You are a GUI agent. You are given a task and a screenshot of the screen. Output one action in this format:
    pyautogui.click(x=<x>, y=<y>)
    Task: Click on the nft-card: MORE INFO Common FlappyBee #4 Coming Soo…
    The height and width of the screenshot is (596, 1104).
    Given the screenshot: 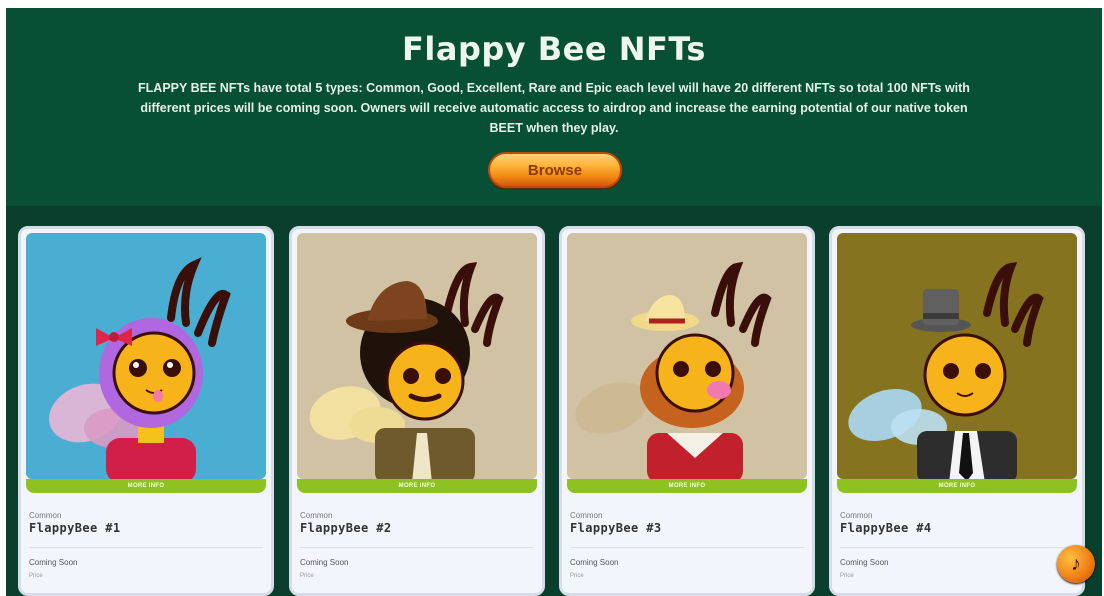 What is the action you would take?
    pyautogui.click(x=957, y=411)
    